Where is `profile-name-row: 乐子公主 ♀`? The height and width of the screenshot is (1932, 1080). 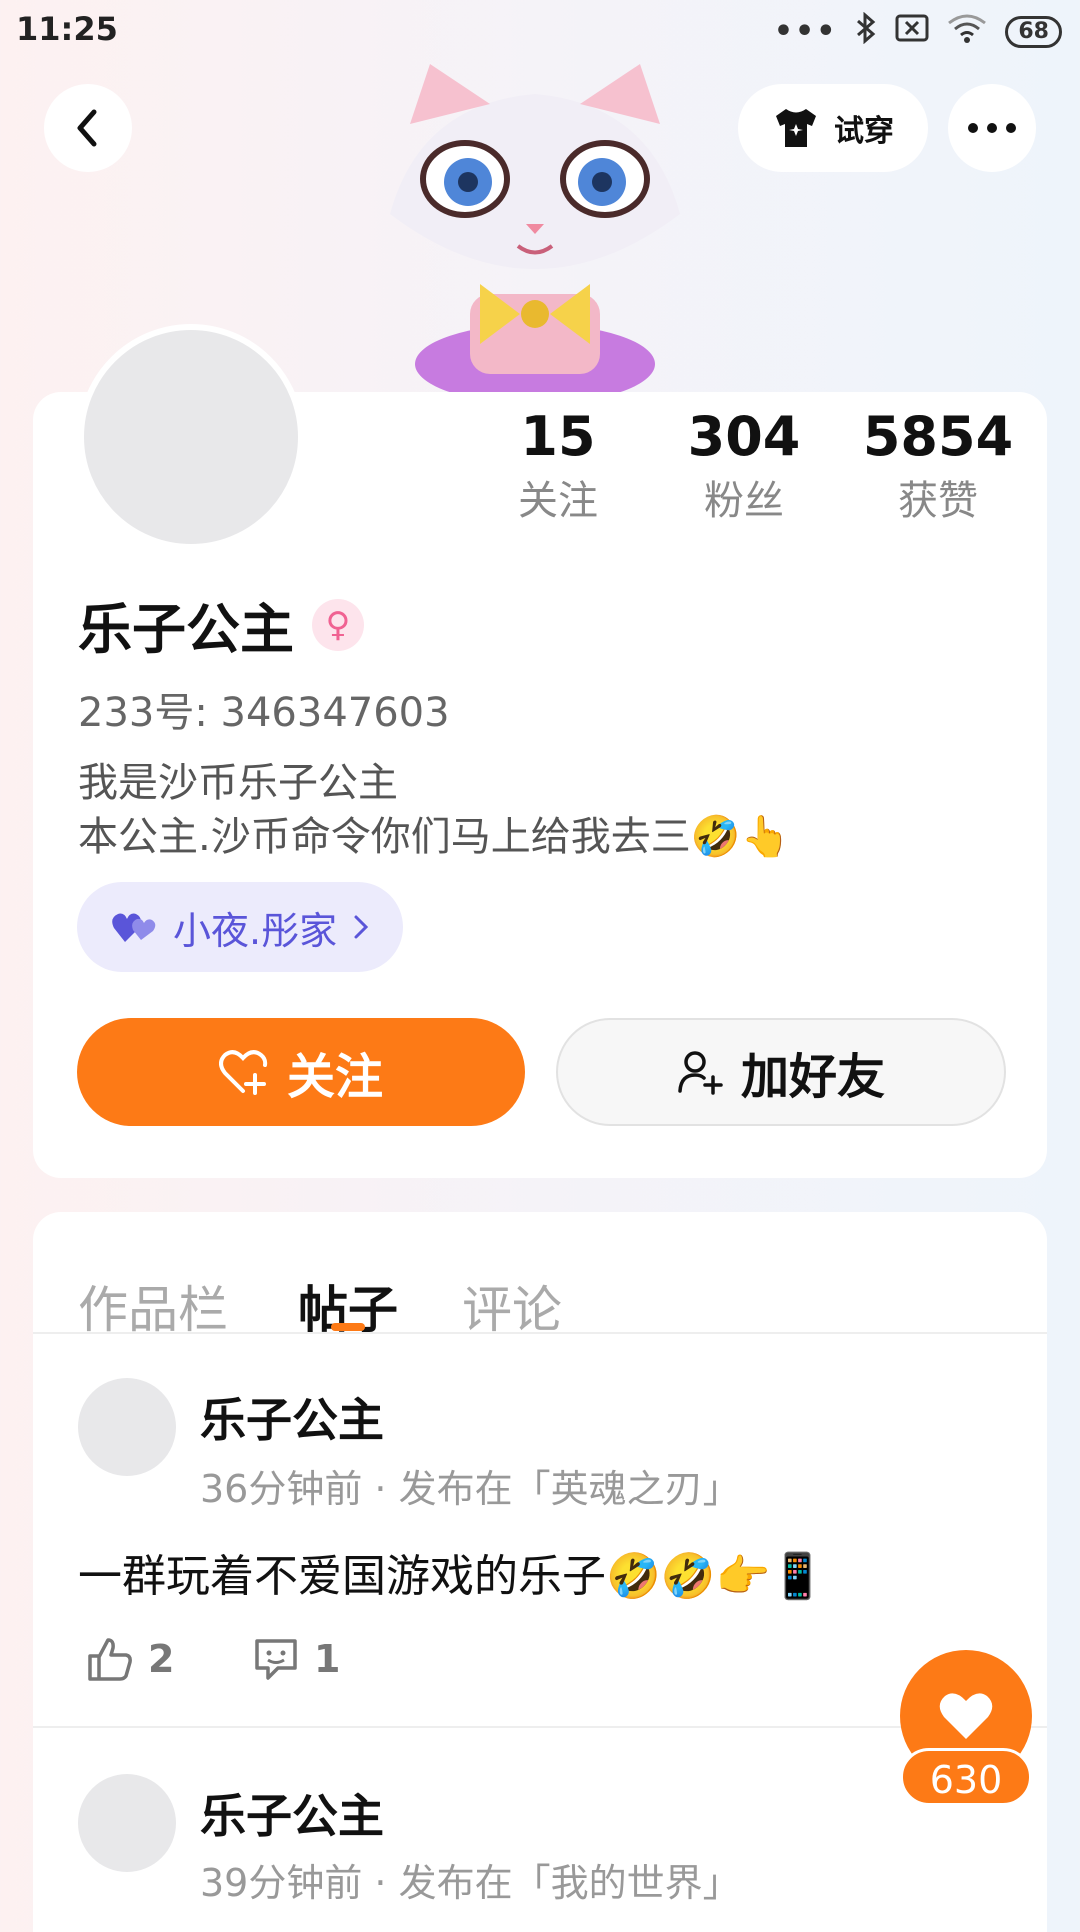
profile-name-row: 乐子公主 ♀ is located at coordinates (221, 624).